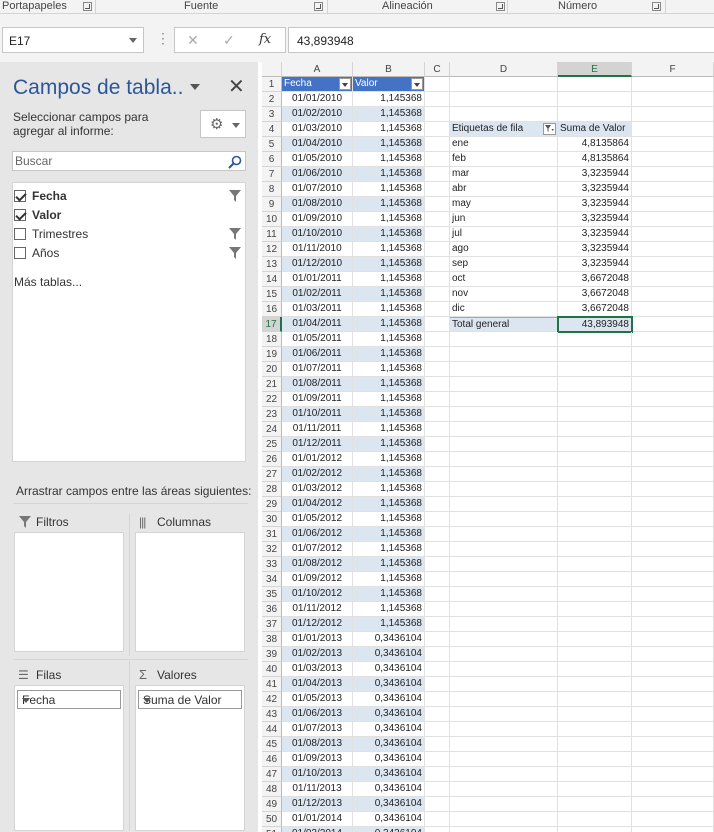 The height and width of the screenshot is (832, 714). I want to click on table-cell-fecha: 01/12/2010, so click(317, 264).